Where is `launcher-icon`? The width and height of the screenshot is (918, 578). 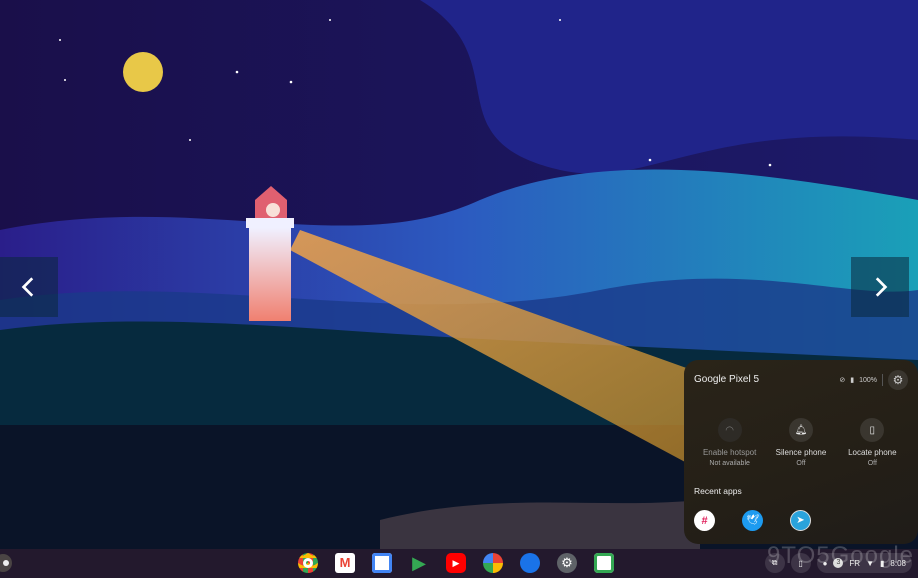 launcher-icon is located at coordinates (6, 563).